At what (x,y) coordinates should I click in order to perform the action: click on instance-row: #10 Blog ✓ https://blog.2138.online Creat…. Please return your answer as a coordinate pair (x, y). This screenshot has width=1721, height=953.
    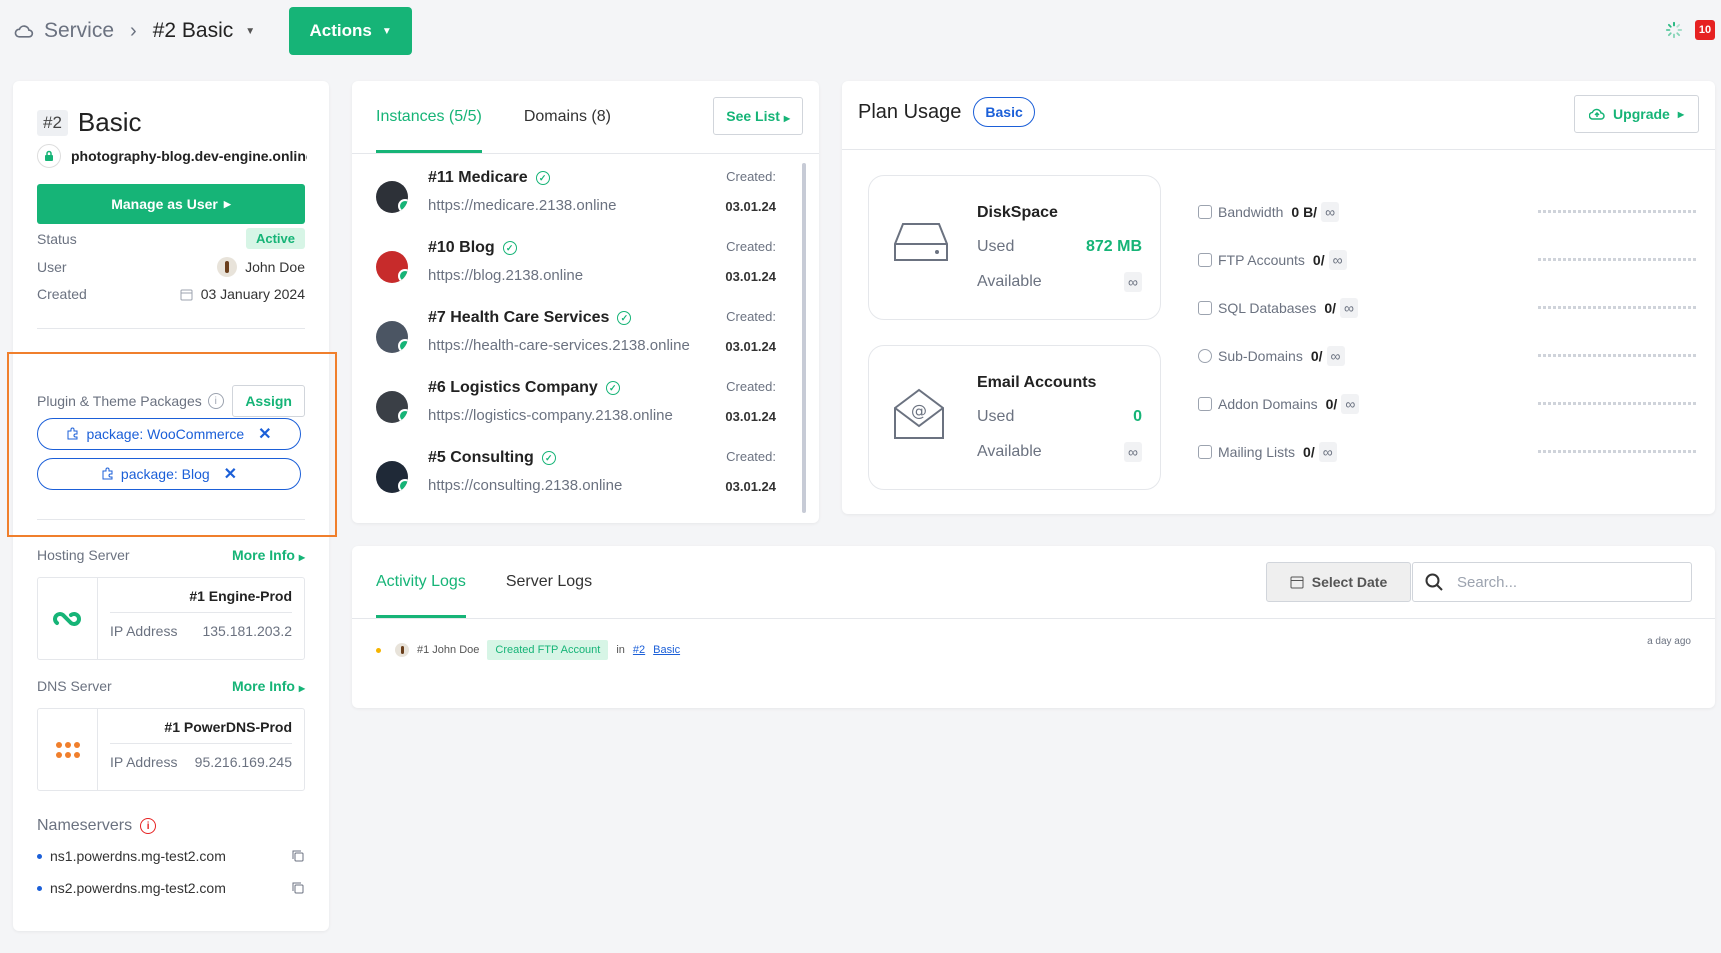
    Looking at the image, I should click on (576, 269).